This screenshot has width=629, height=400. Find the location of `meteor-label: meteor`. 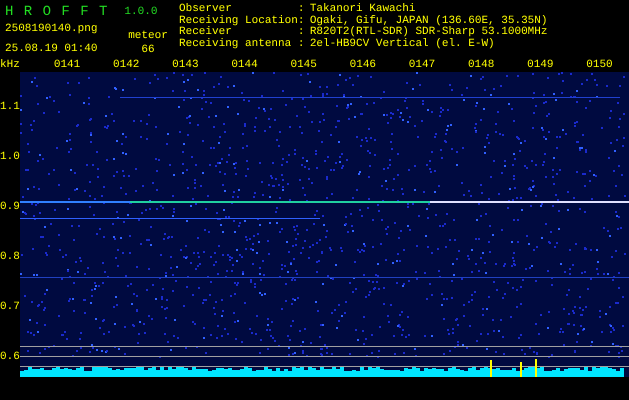

meteor-label: meteor is located at coordinates (148, 36).